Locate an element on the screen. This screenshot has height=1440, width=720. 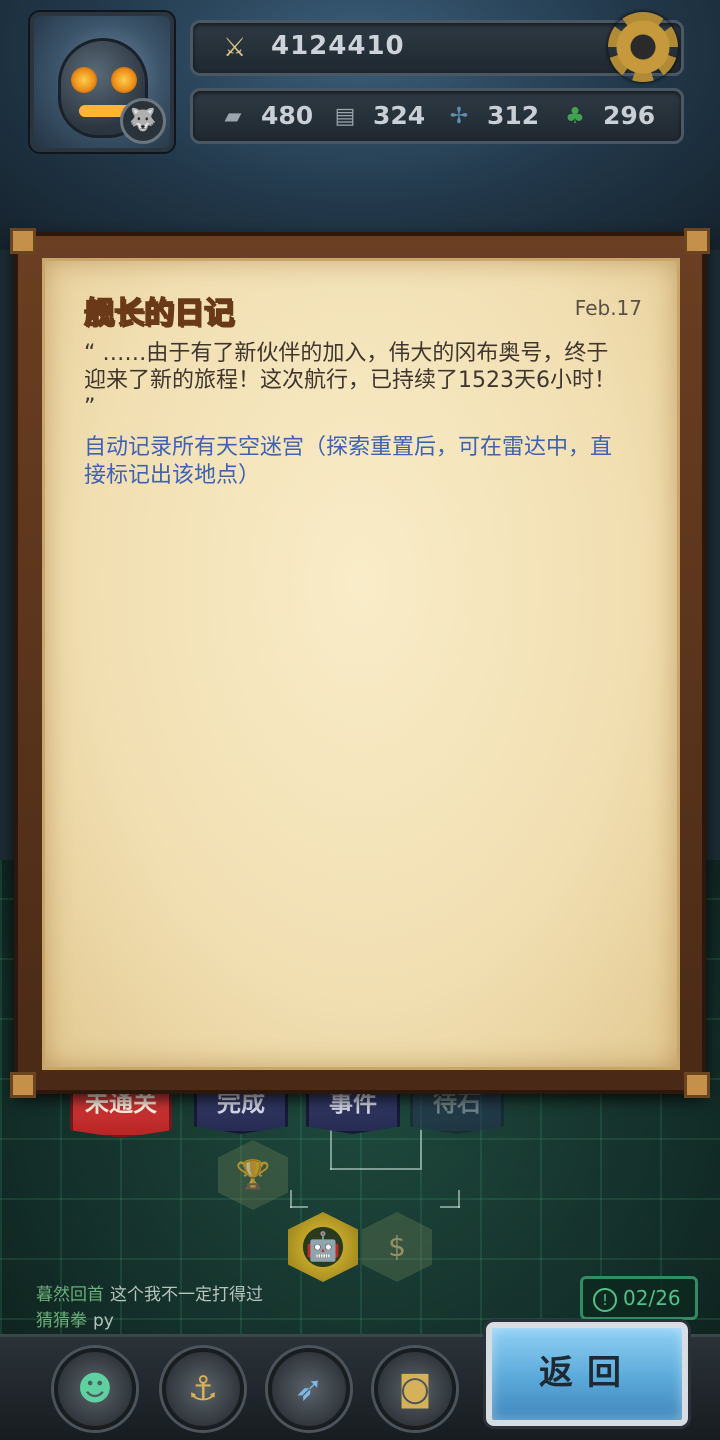
maze-counter: ! 02/26 is located at coordinates (639, 1298).